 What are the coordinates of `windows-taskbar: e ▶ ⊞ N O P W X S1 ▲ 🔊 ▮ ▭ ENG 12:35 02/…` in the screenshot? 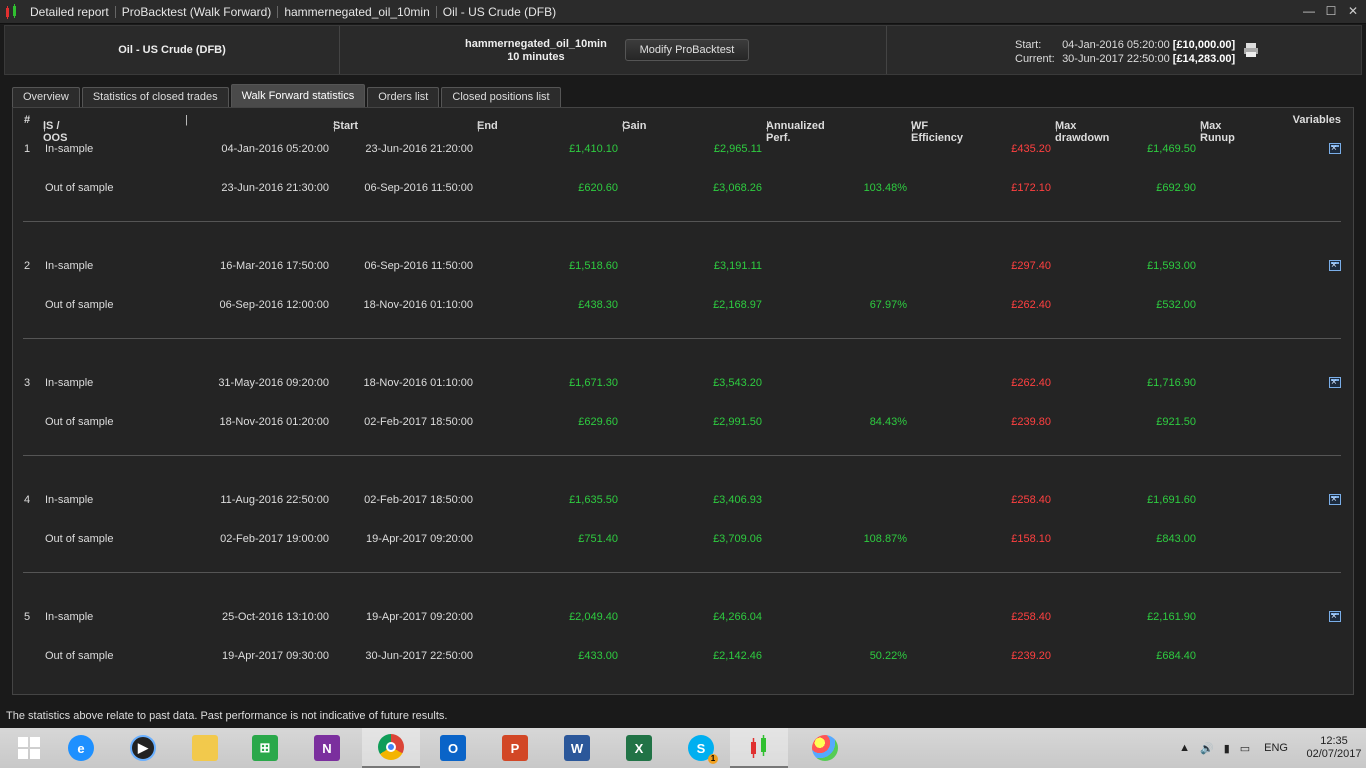 It's located at (683, 748).